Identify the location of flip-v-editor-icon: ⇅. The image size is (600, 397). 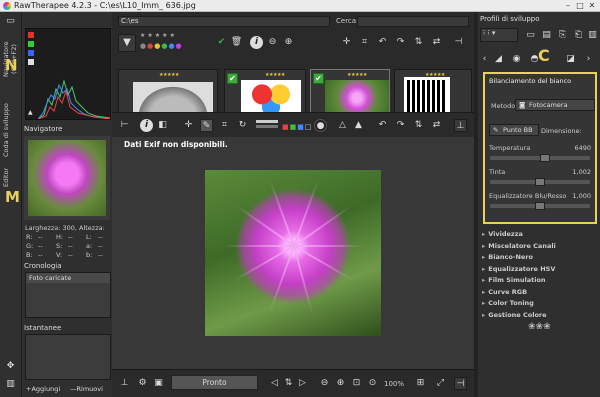
(418, 125).